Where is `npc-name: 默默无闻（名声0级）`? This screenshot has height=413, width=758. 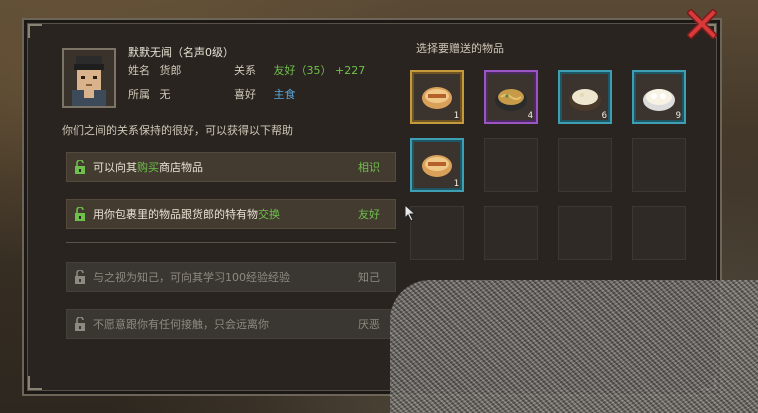 npc-name: 默默无闻（名声0级） is located at coordinates (181, 52).